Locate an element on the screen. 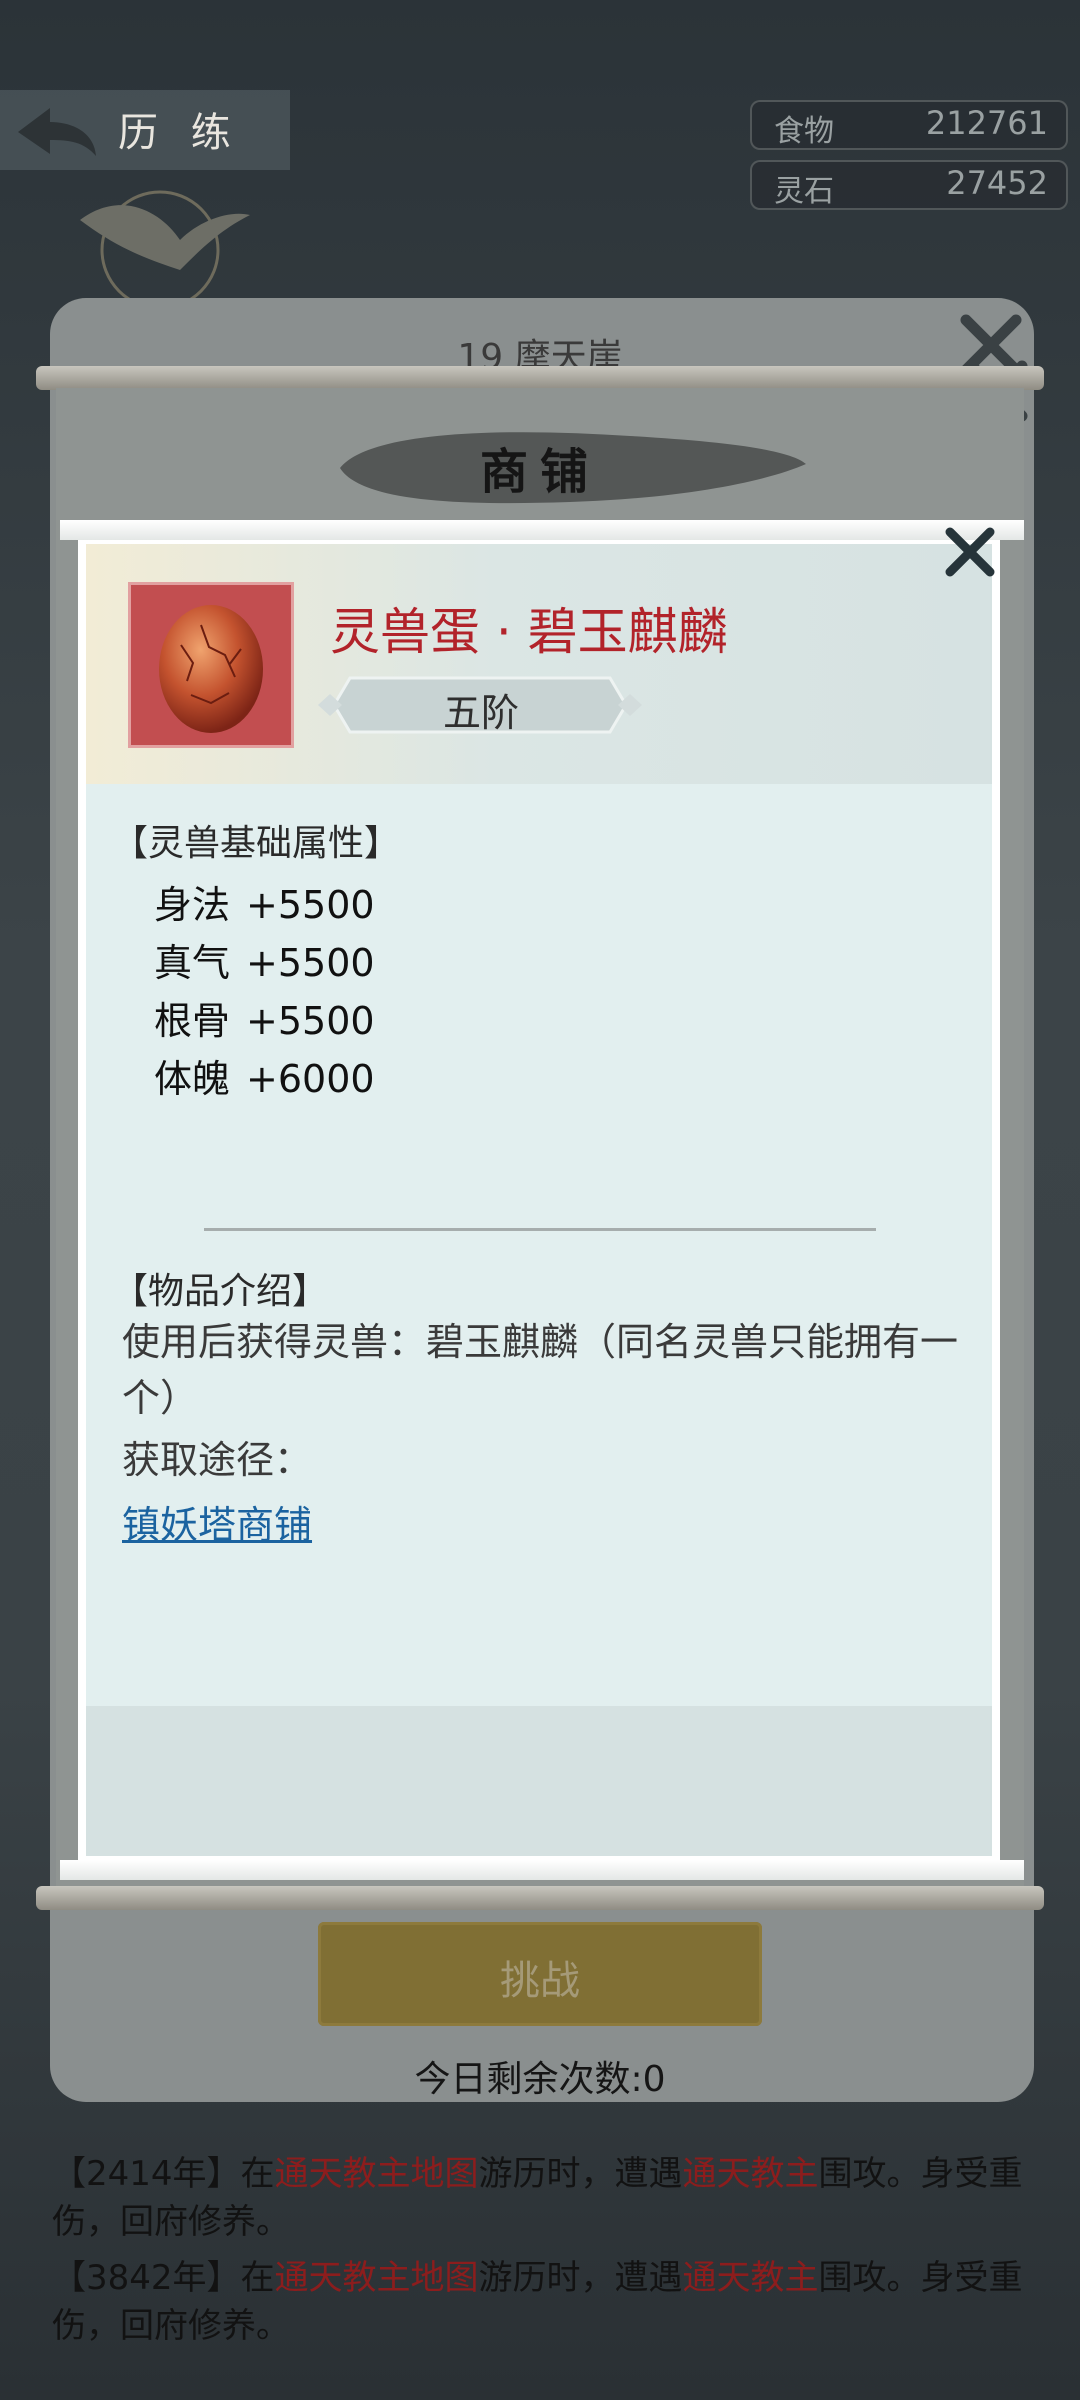  remaining-attempts: 今日剩余次数:0 is located at coordinates (540, 2079).